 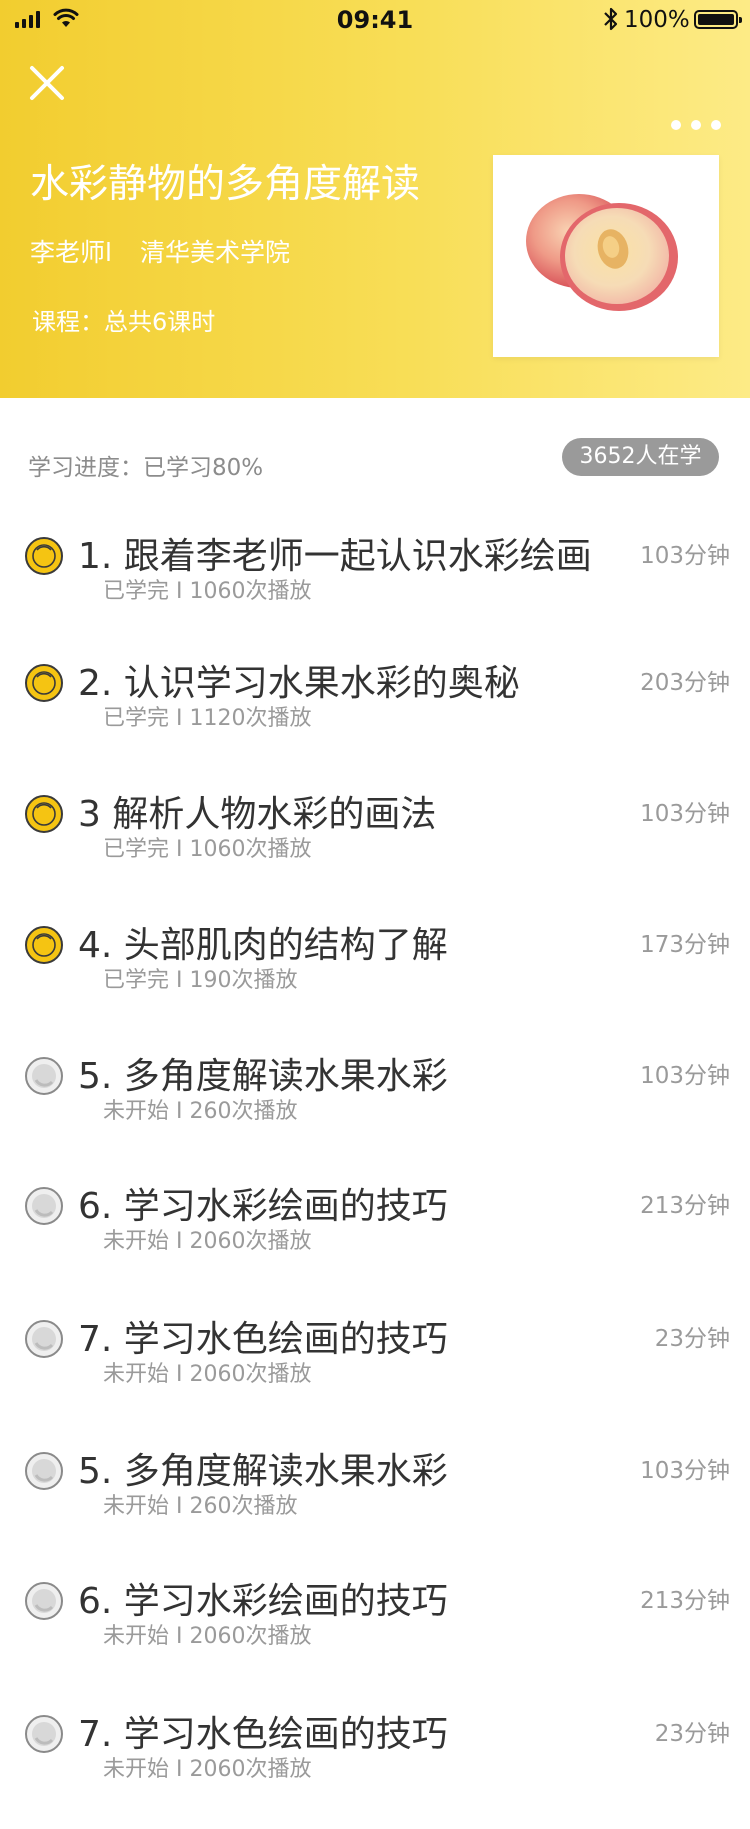 What do you see at coordinates (375, 712) in the screenshot?
I see `lesson-item: 2. 认识学习水果水彩的奥秘 已学完 I 1120次播放 203分钟` at bounding box center [375, 712].